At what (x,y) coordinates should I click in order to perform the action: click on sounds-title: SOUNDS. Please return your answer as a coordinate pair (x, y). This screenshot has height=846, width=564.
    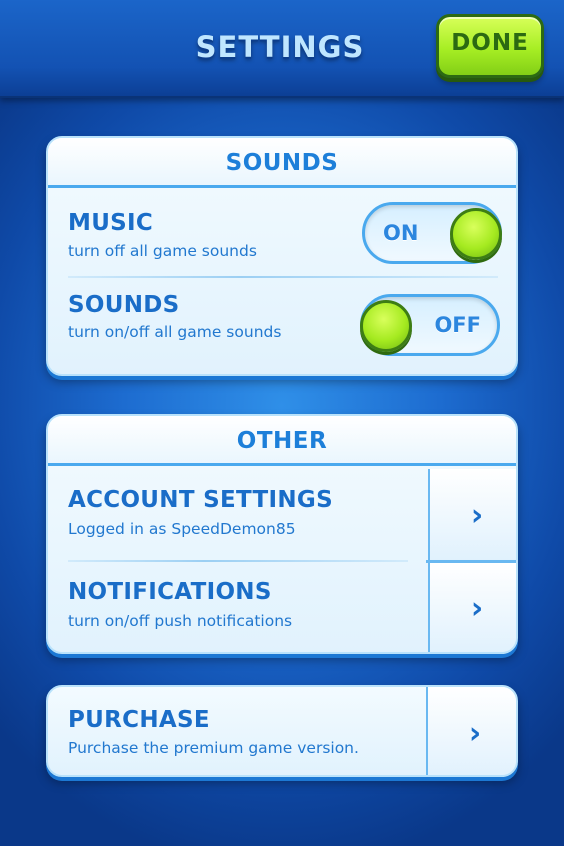
    Looking at the image, I should click on (124, 305).